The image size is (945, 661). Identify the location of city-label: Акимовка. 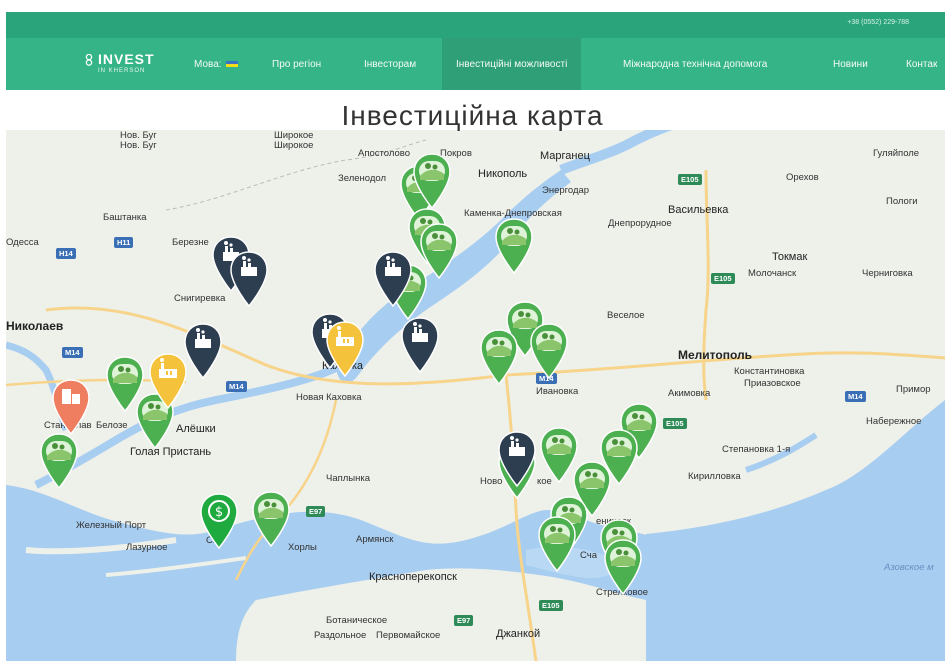
(689, 393).